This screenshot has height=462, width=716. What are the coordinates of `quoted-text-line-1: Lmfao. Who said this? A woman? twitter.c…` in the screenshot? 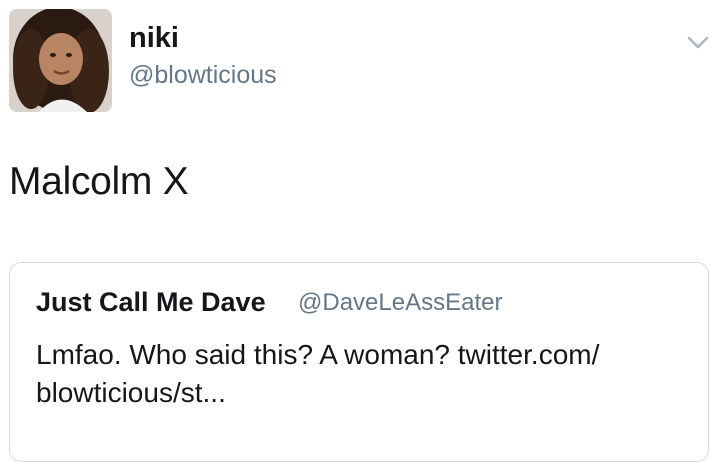 It's located at (318, 354).